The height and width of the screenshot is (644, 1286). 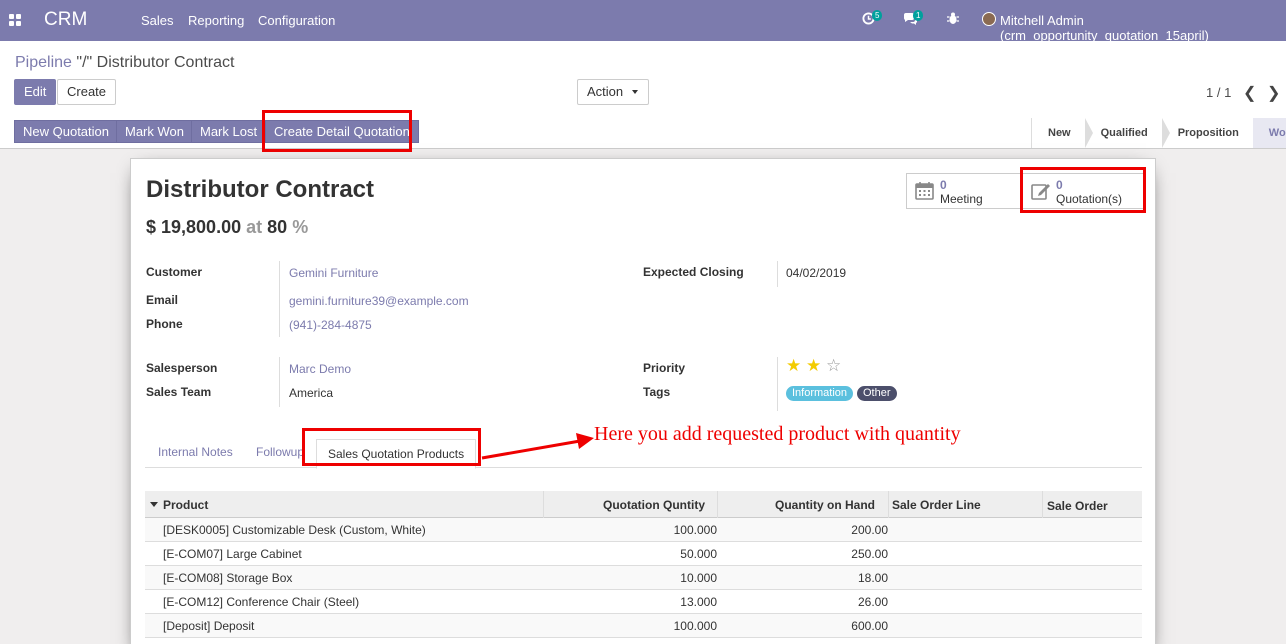 I want to click on cell-quantity-on-hand: 18.00, so click(x=872, y=578).